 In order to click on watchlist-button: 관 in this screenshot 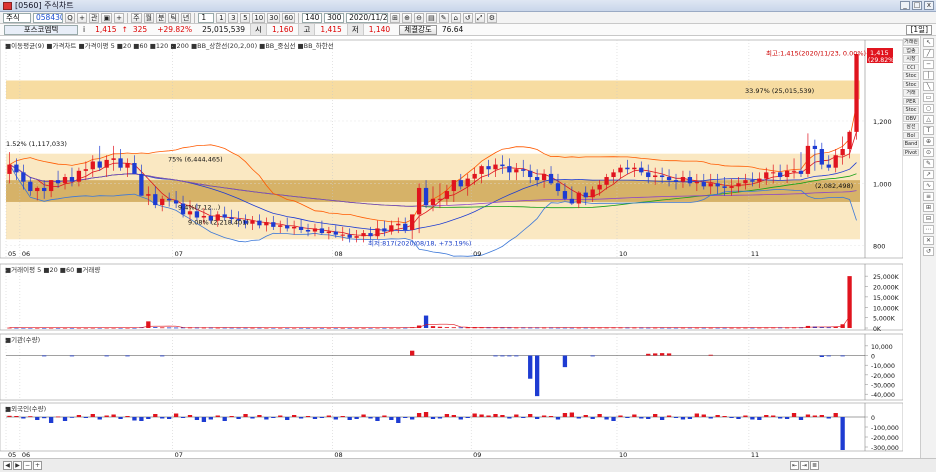, I will do `click(94, 17)`.